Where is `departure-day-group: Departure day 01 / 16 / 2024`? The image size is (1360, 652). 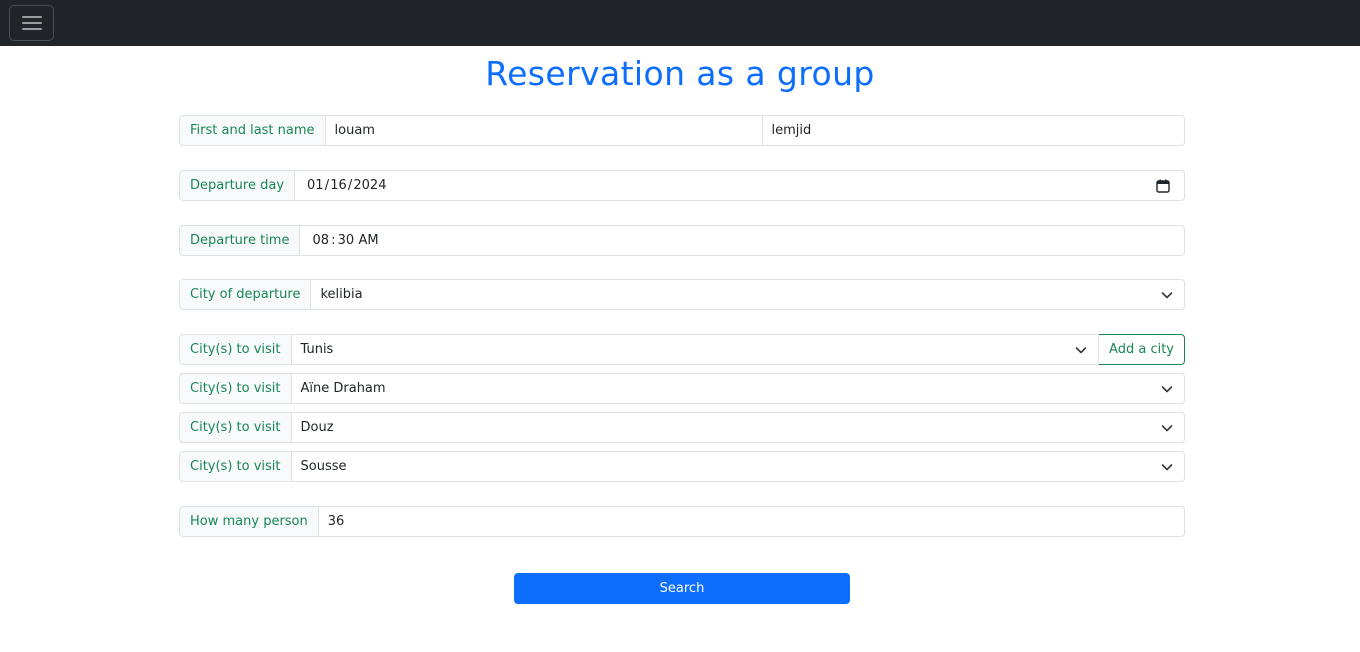 departure-day-group: Departure day 01 / 16 / 2024 is located at coordinates (682, 185).